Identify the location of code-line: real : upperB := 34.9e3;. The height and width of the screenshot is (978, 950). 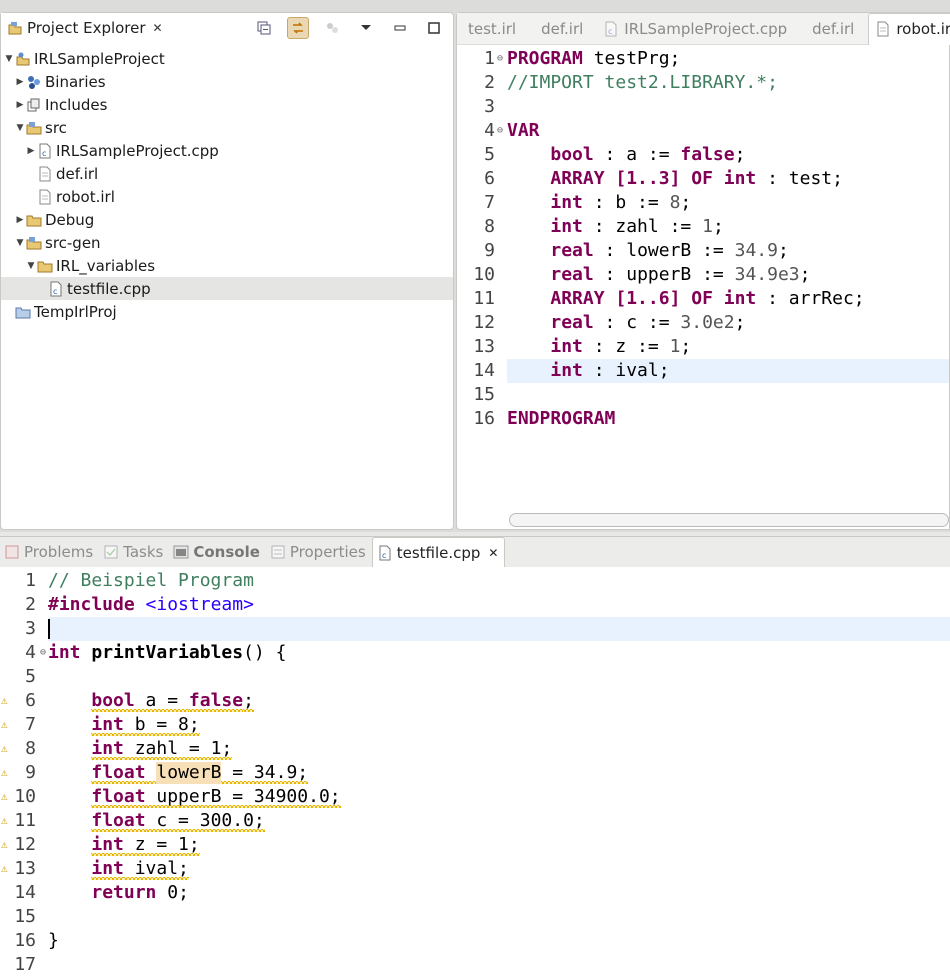
(728, 275).